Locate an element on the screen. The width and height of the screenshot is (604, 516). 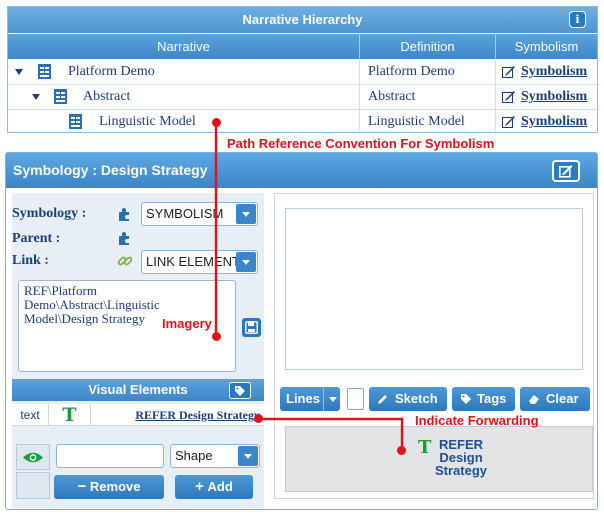
annotation-indicate-forwarding: Indicate Forwarding is located at coordinates (477, 420).